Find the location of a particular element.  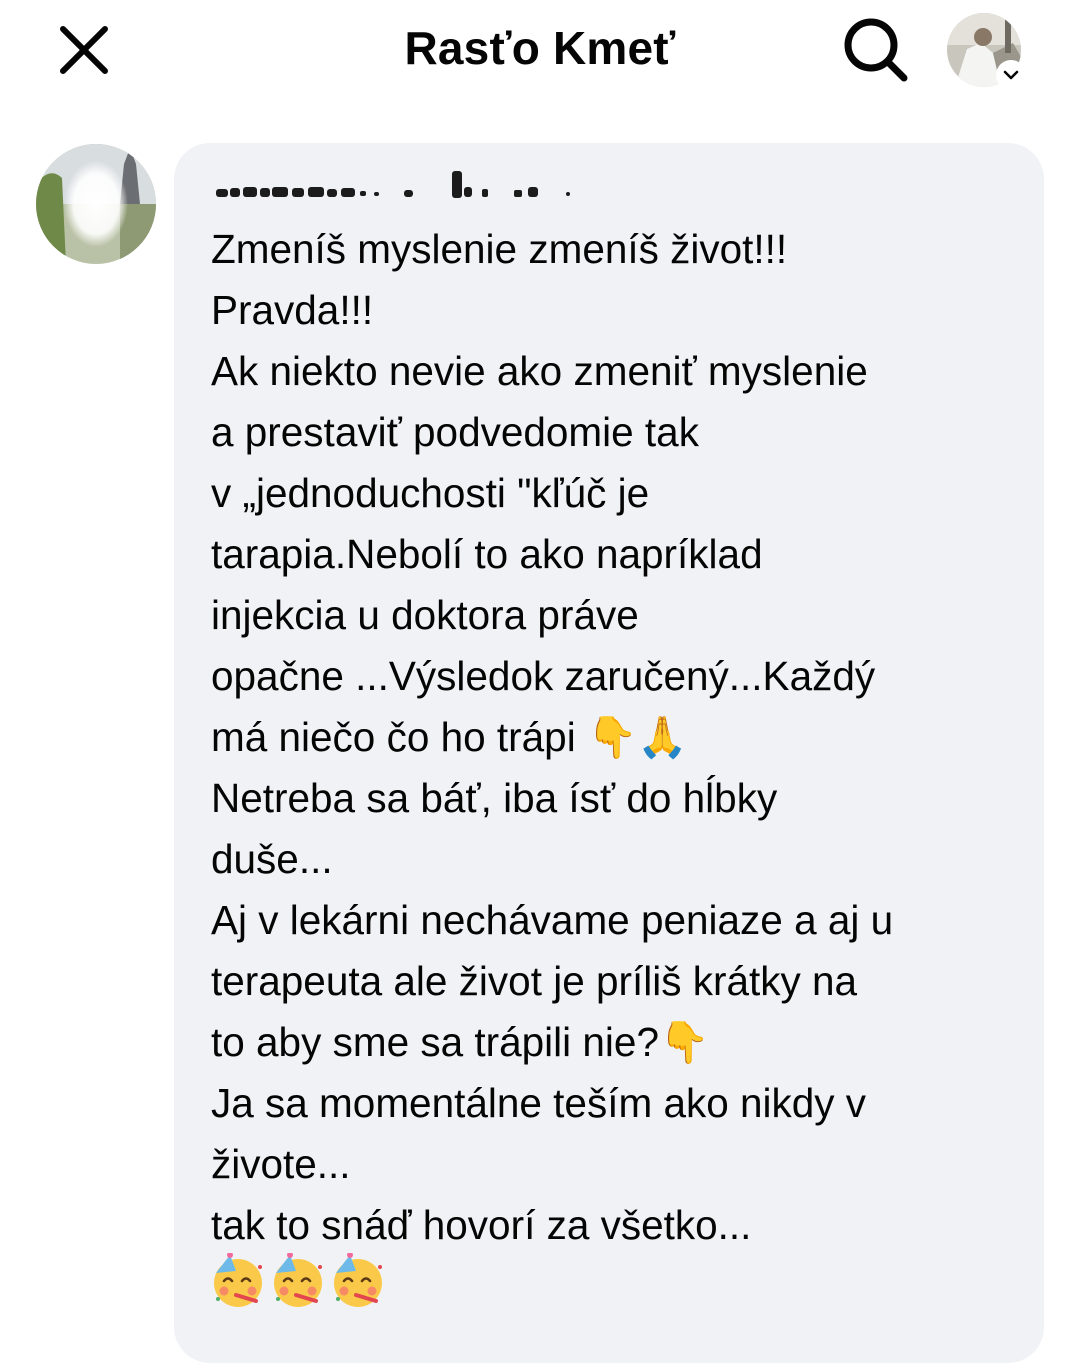

commenter-avatar is located at coordinates (96, 204).